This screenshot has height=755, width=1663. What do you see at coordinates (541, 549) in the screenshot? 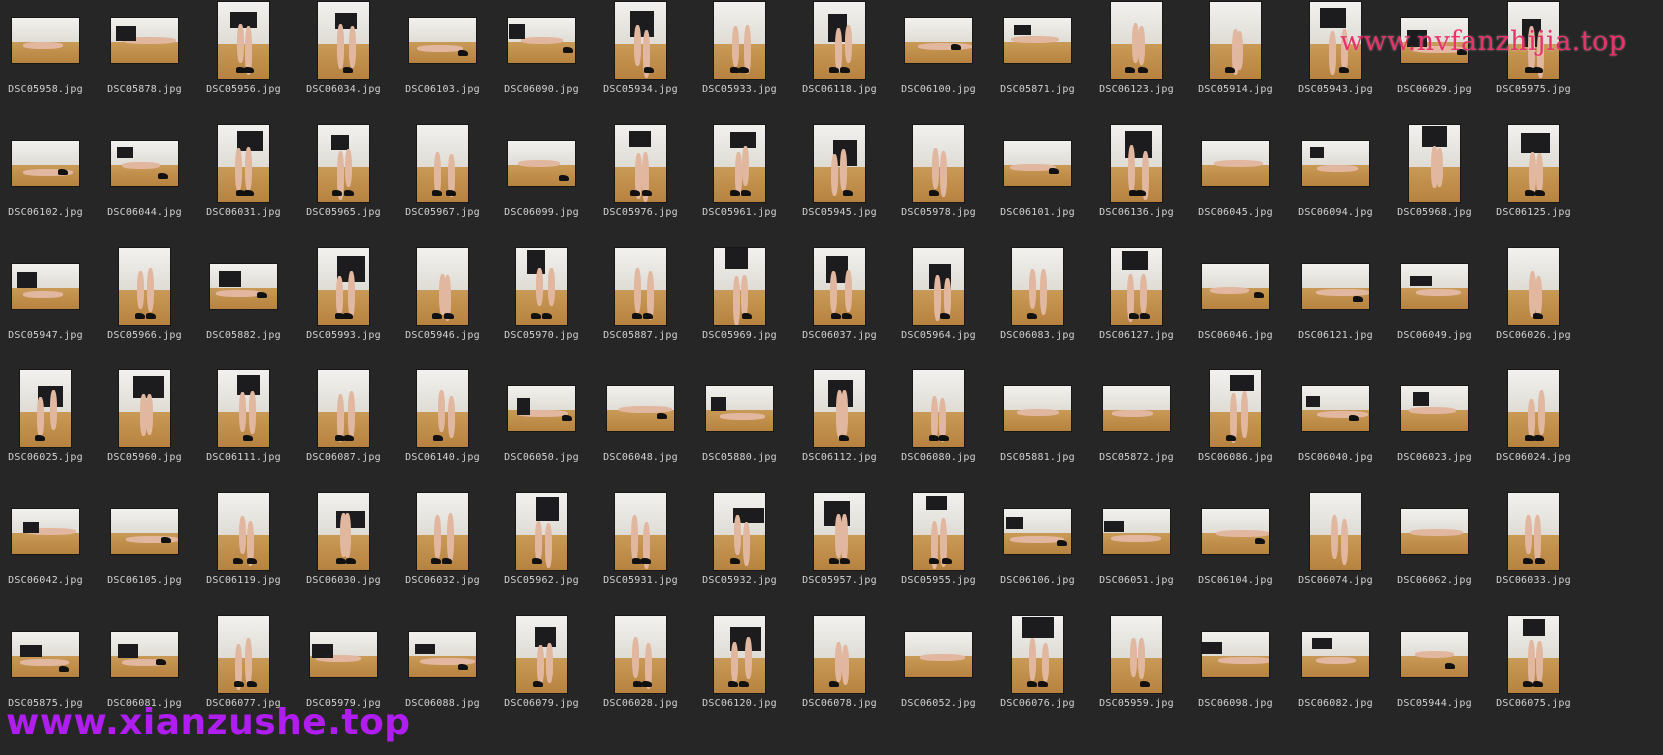
I see `thumbnail-item: DSC05962.jpg` at bounding box center [541, 549].